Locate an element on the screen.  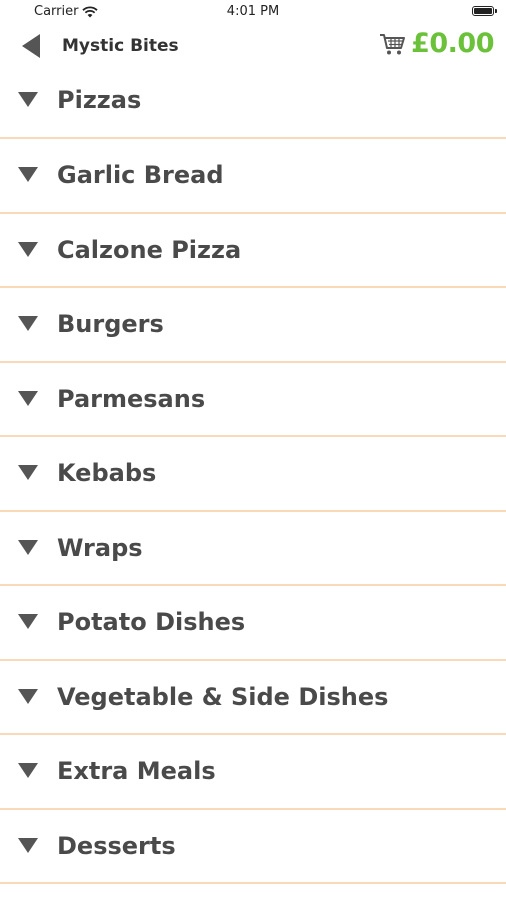
category-item-potato-dishes: Potato Dishes is located at coordinates (253, 623).